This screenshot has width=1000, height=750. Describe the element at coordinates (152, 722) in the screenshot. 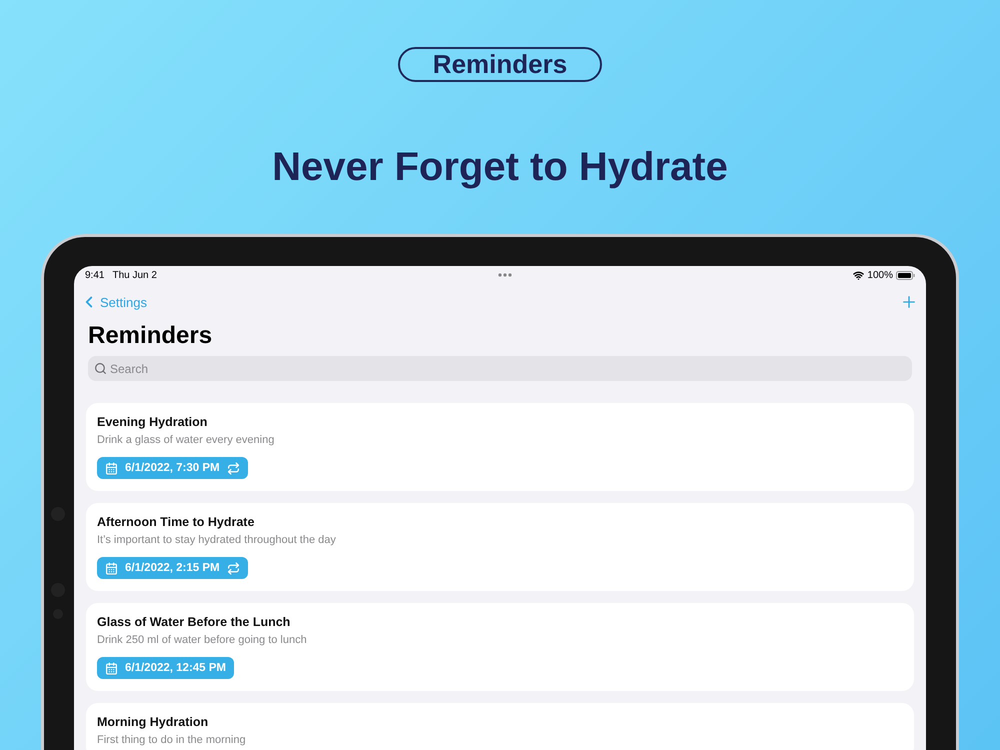

I see `reminder-title: Morning Hydration` at that location.